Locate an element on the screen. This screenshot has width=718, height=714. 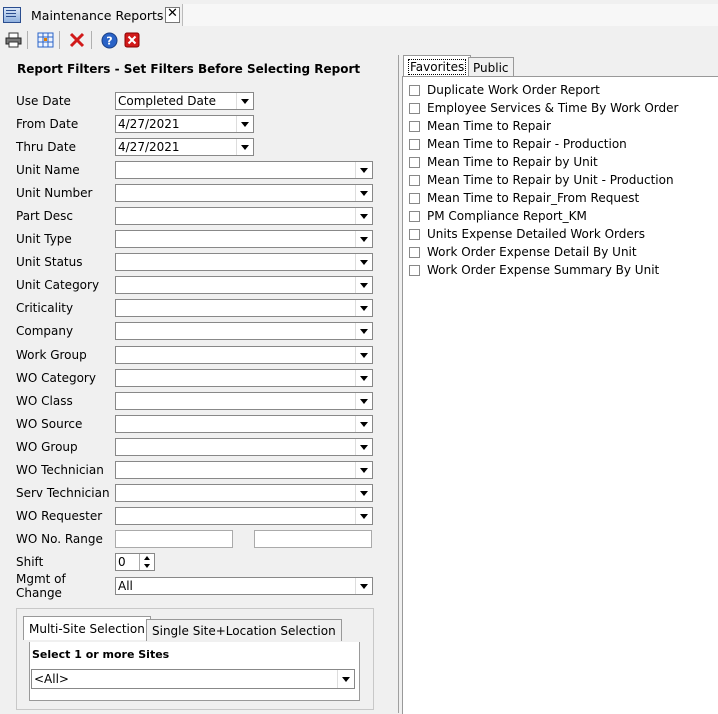
wo-group-select is located at coordinates (244, 447).